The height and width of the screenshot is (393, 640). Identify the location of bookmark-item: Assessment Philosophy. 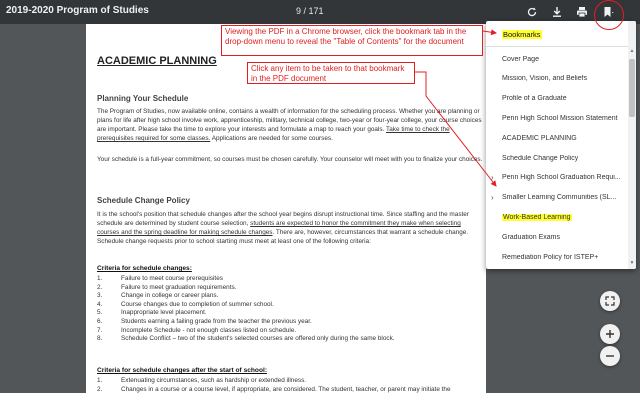
(557, 268).